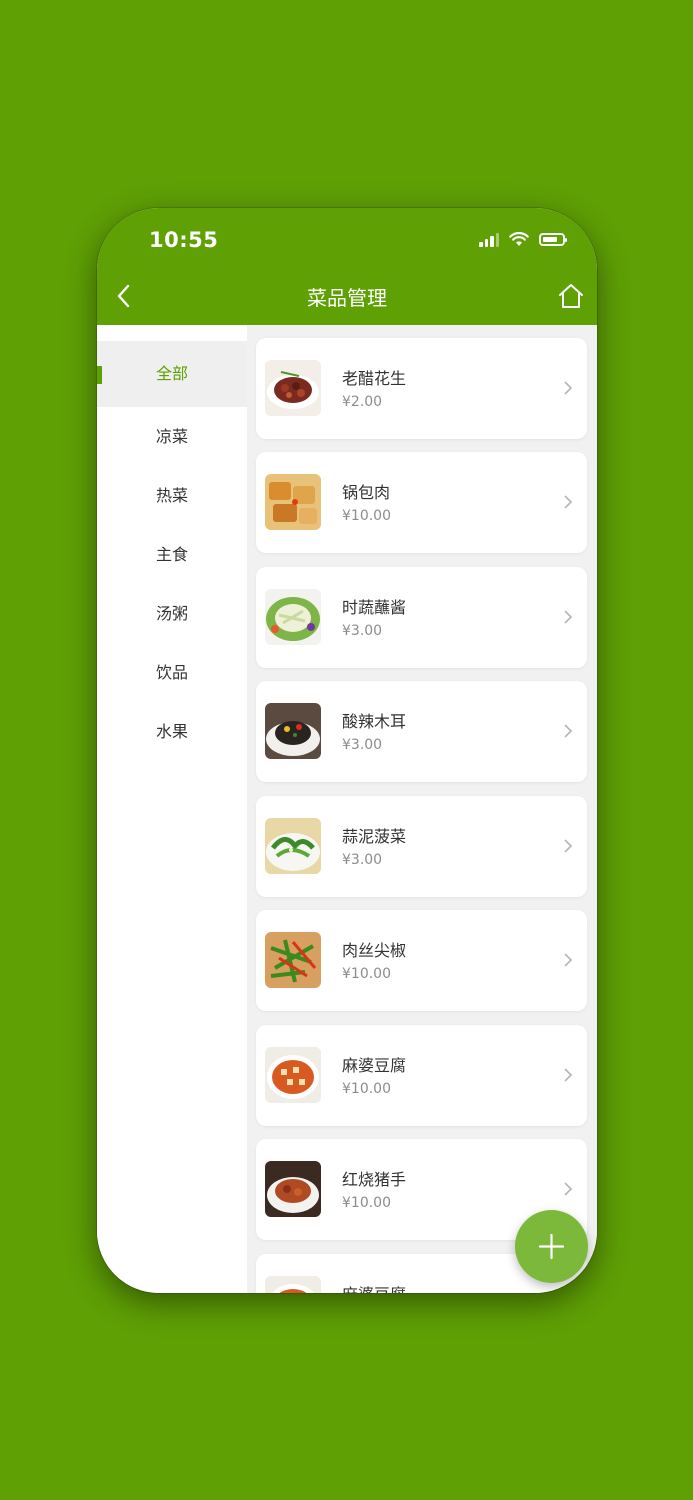 The width and height of the screenshot is (693, 1500). I want to click on dish-card: 老醋花生 ¥2.00, so click(421, 388).